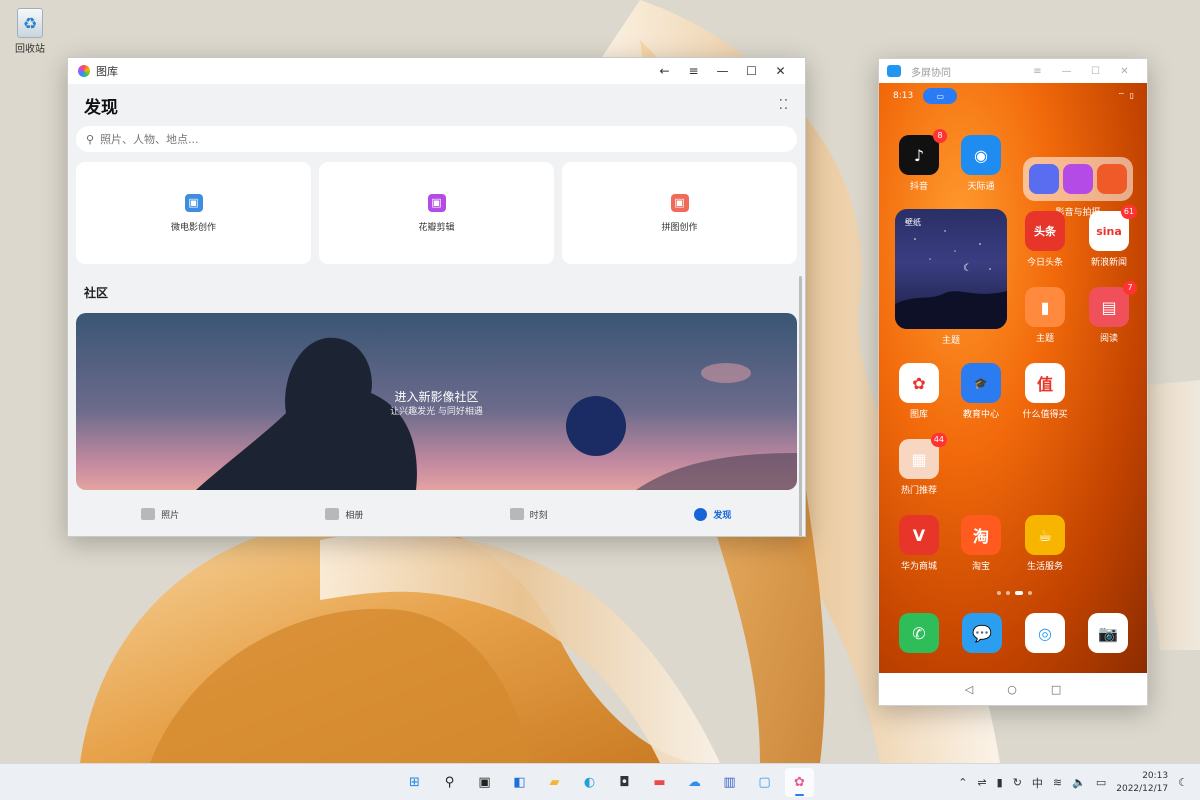 The width and height of the screenshot is (1200, 800). I want to click on camera-app-icon, so click(1112, 179).